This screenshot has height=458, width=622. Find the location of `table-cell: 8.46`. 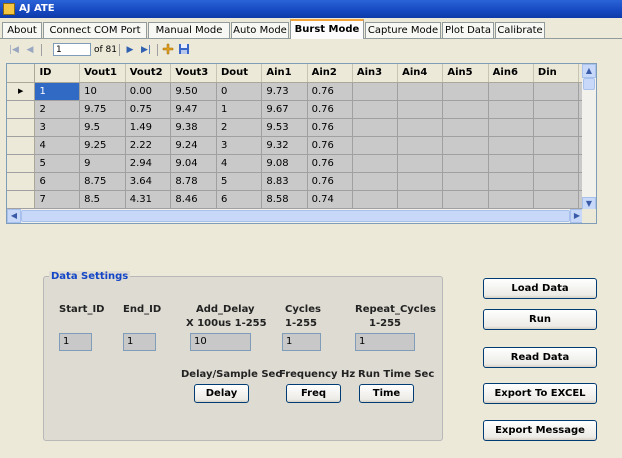

table-cell: 8.46 is located at coordinates (193, 199).